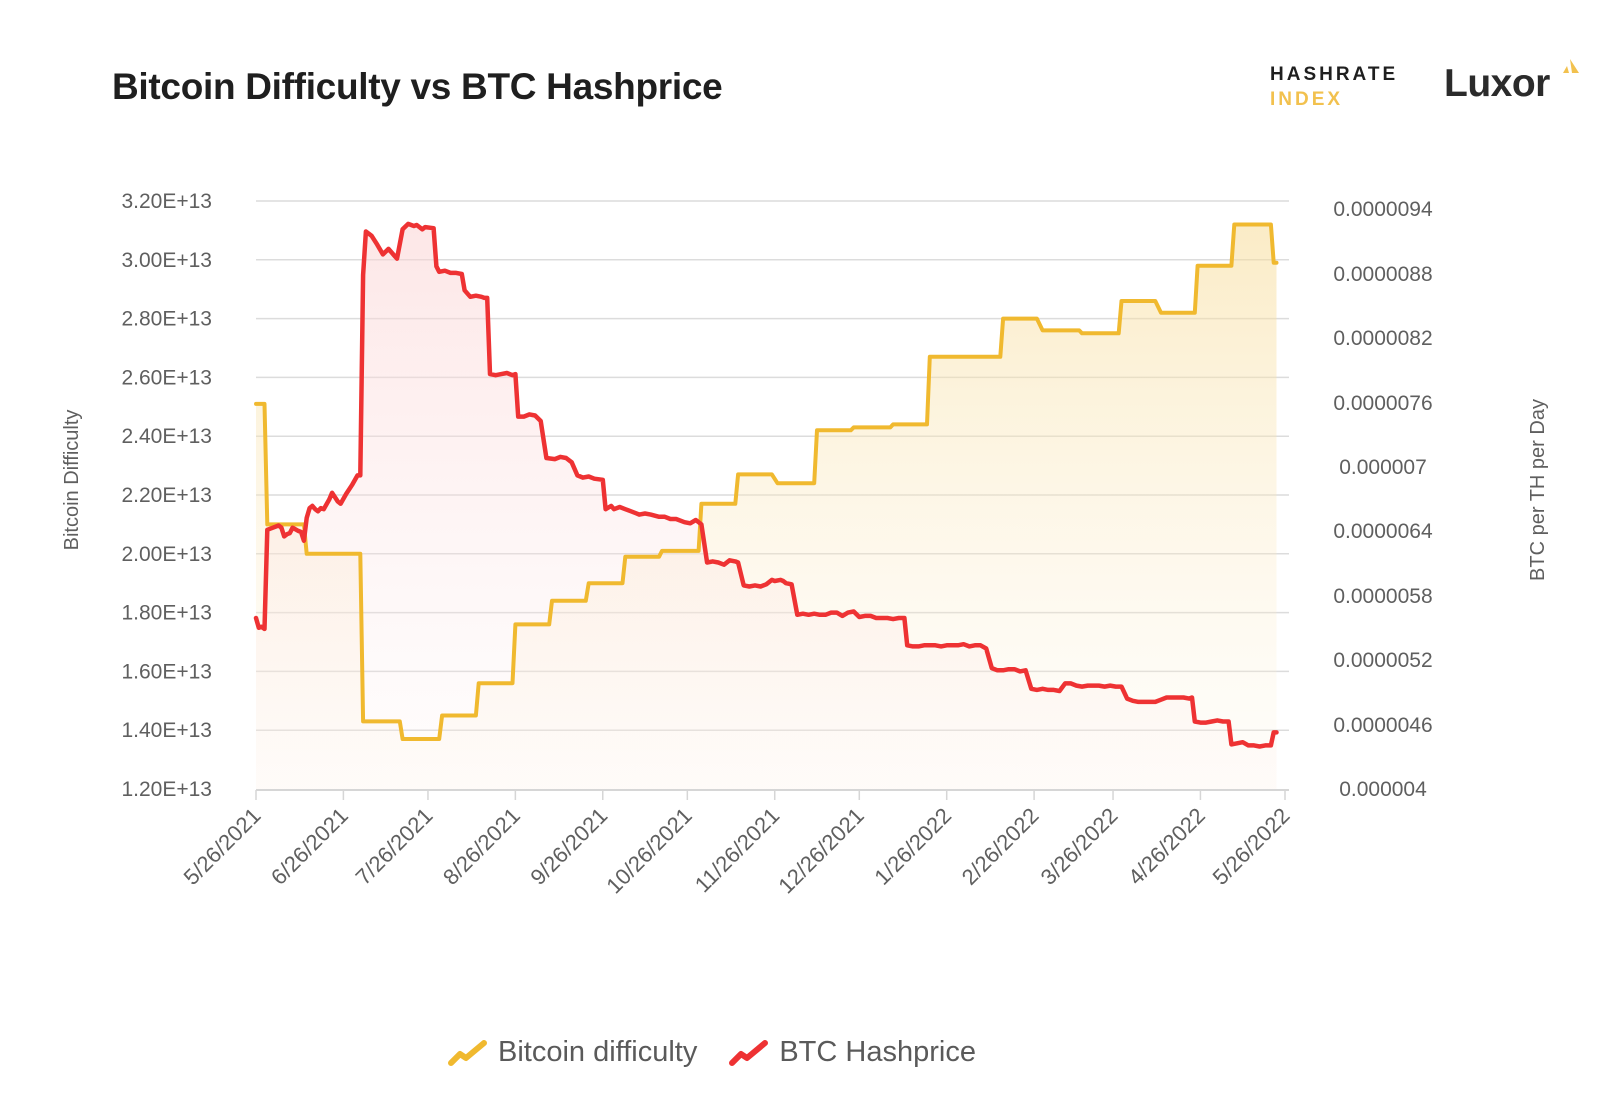 The width and height of the screenshot is (1624, 1115). What do you see at coordinates (72, 480) in the screenshot?
I see `y-axis-left-title: Bitcoin Difficulty` at bounding box center [72, 480].